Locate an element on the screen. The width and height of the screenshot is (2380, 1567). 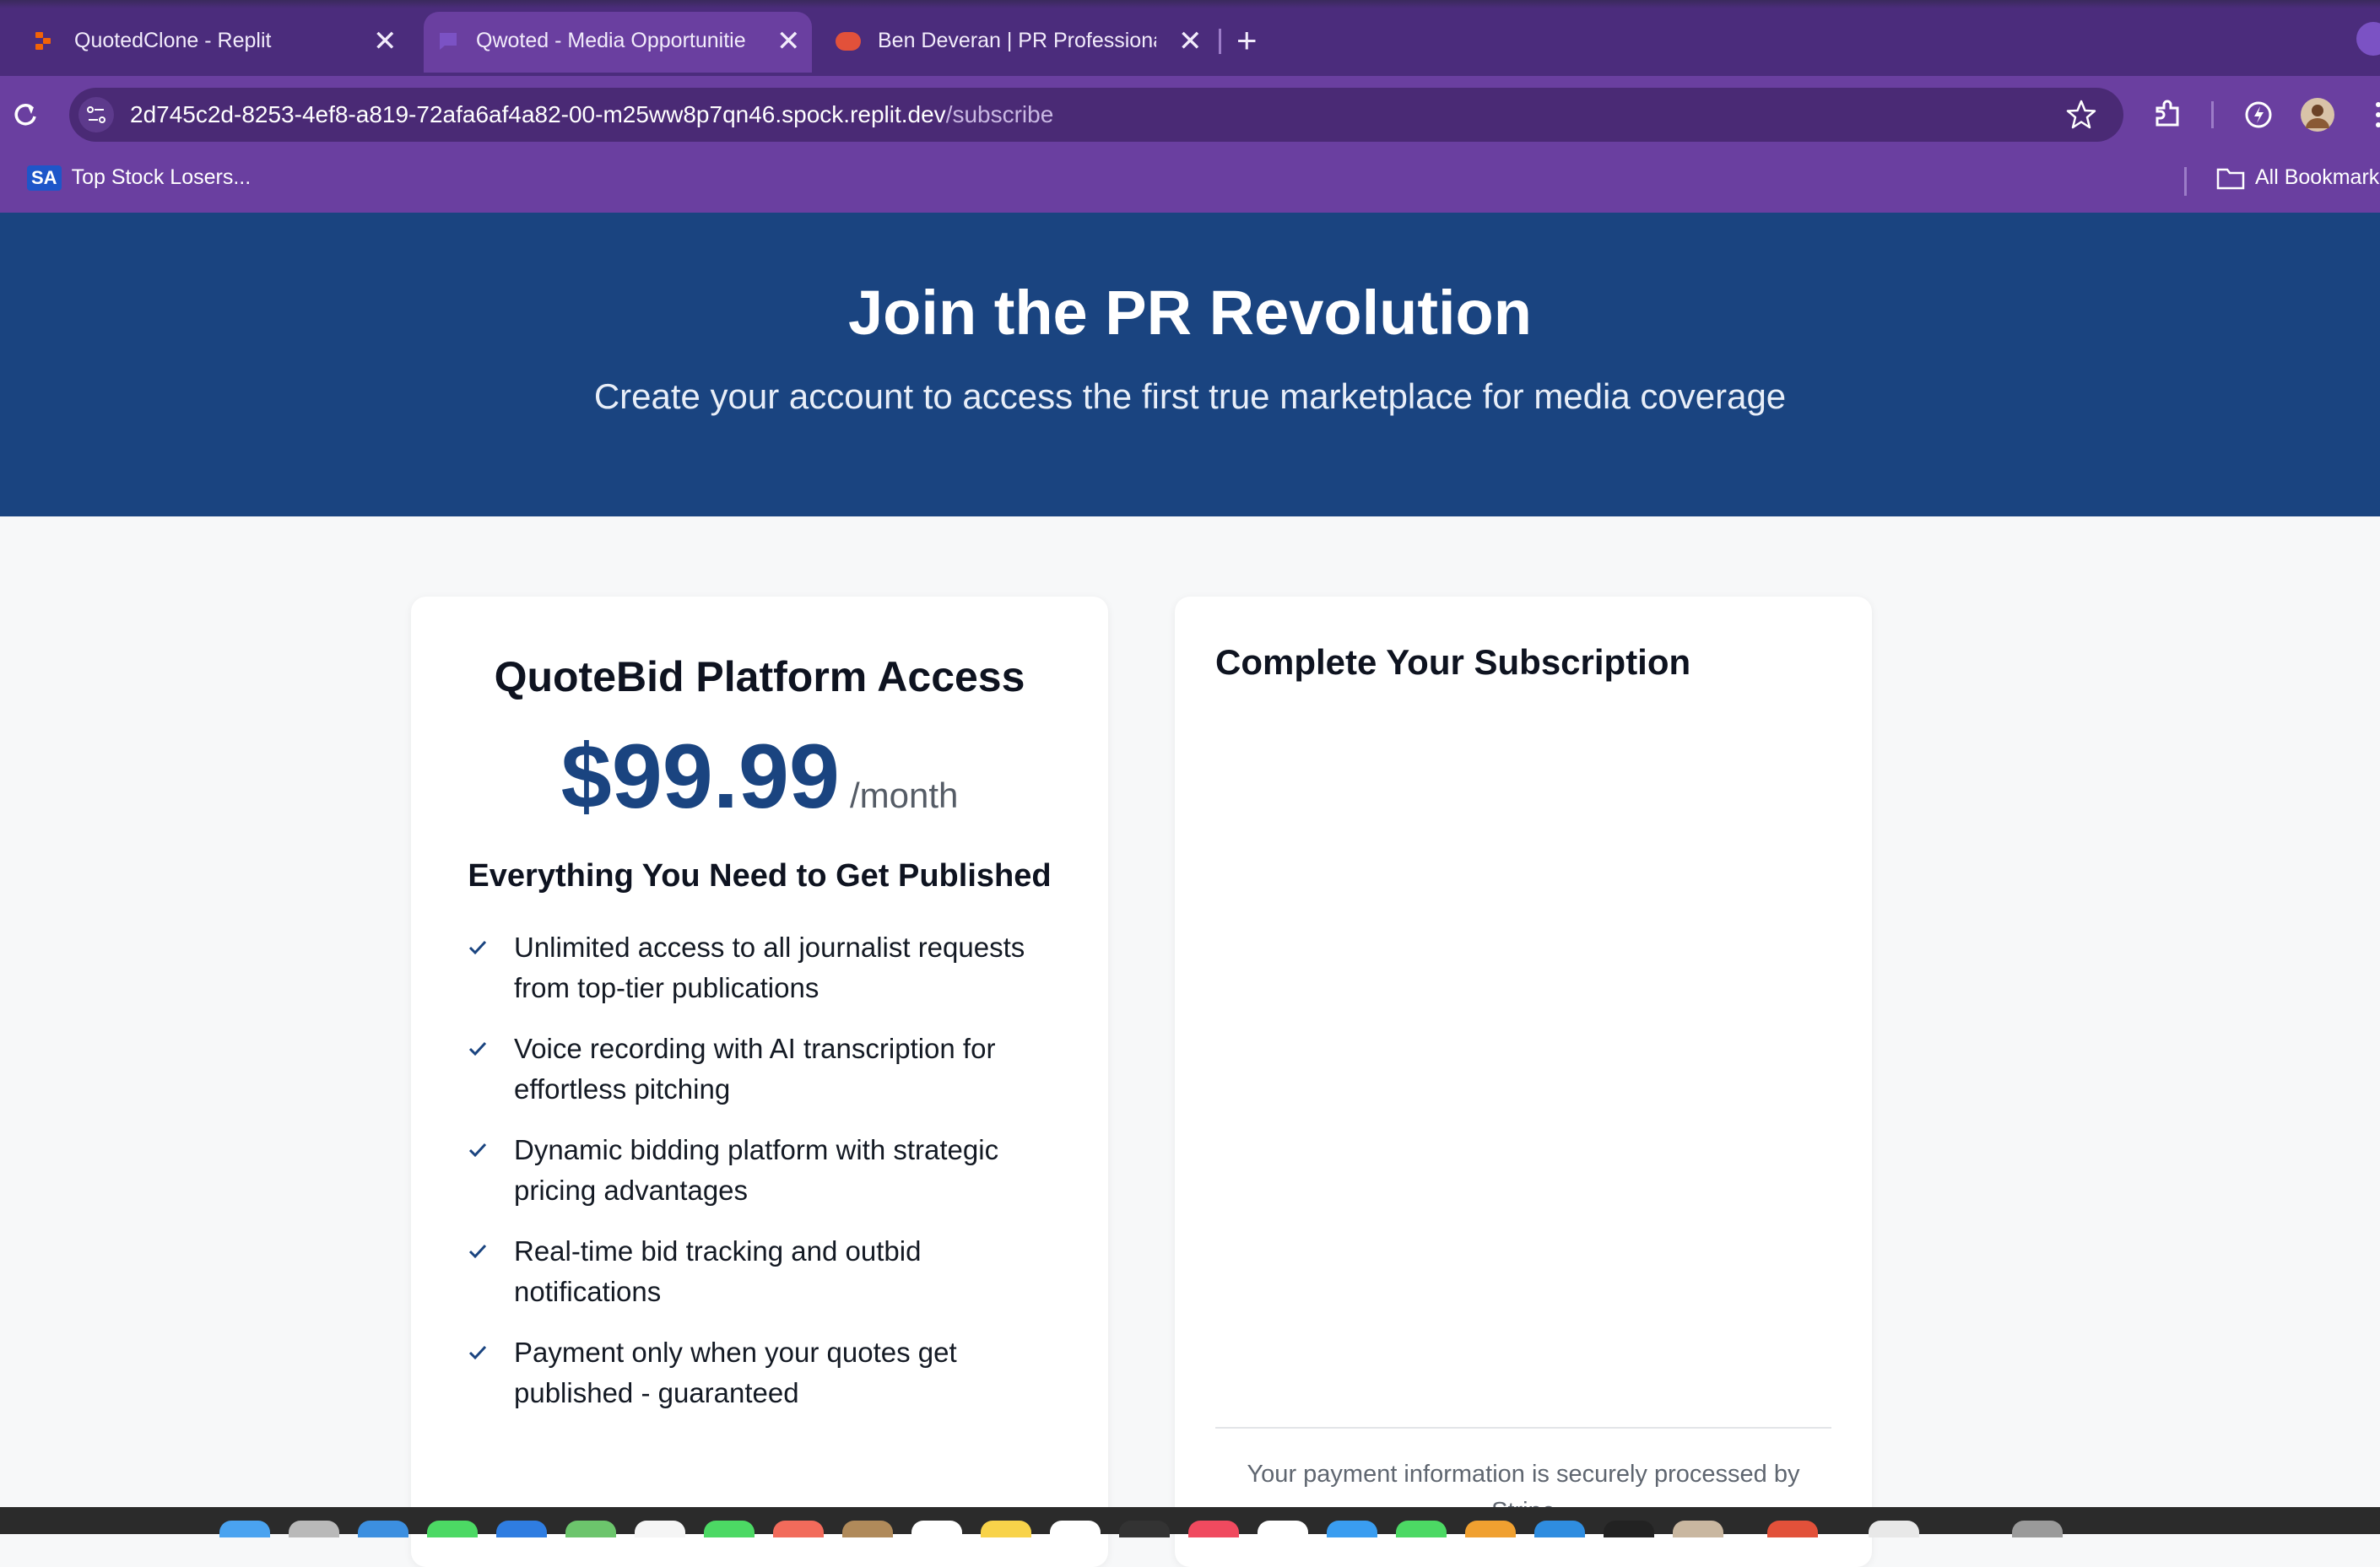
macos-dock is located at coordinates (1190, 1522).